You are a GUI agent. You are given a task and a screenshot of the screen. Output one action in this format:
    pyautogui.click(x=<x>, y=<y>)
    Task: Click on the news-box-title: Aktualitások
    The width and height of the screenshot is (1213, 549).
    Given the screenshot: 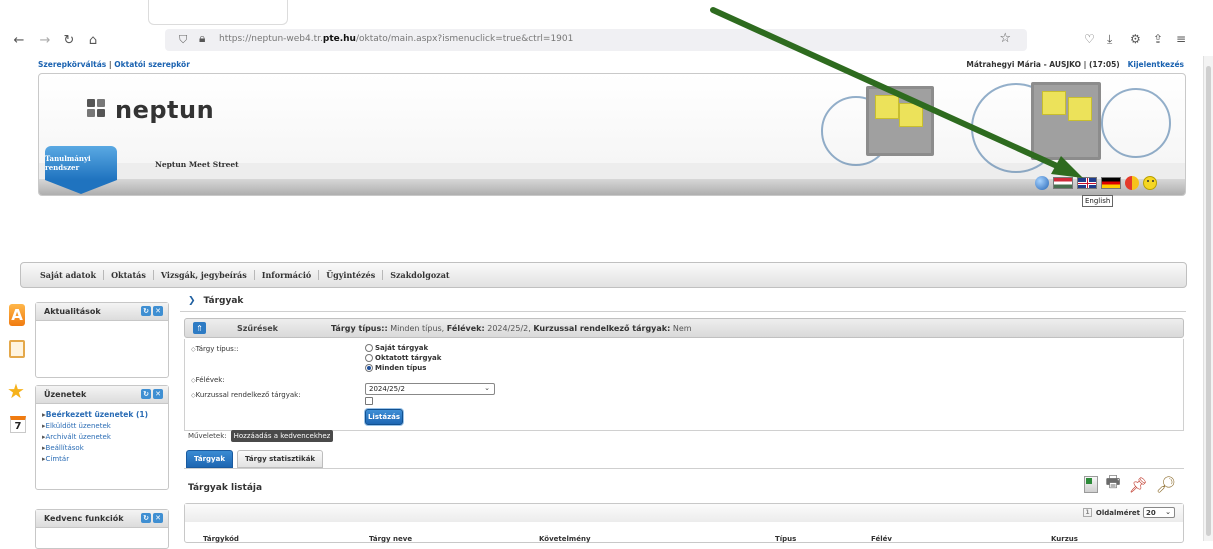 What is the action you would take?
    pyautogui.click(x=72, y=311)
    